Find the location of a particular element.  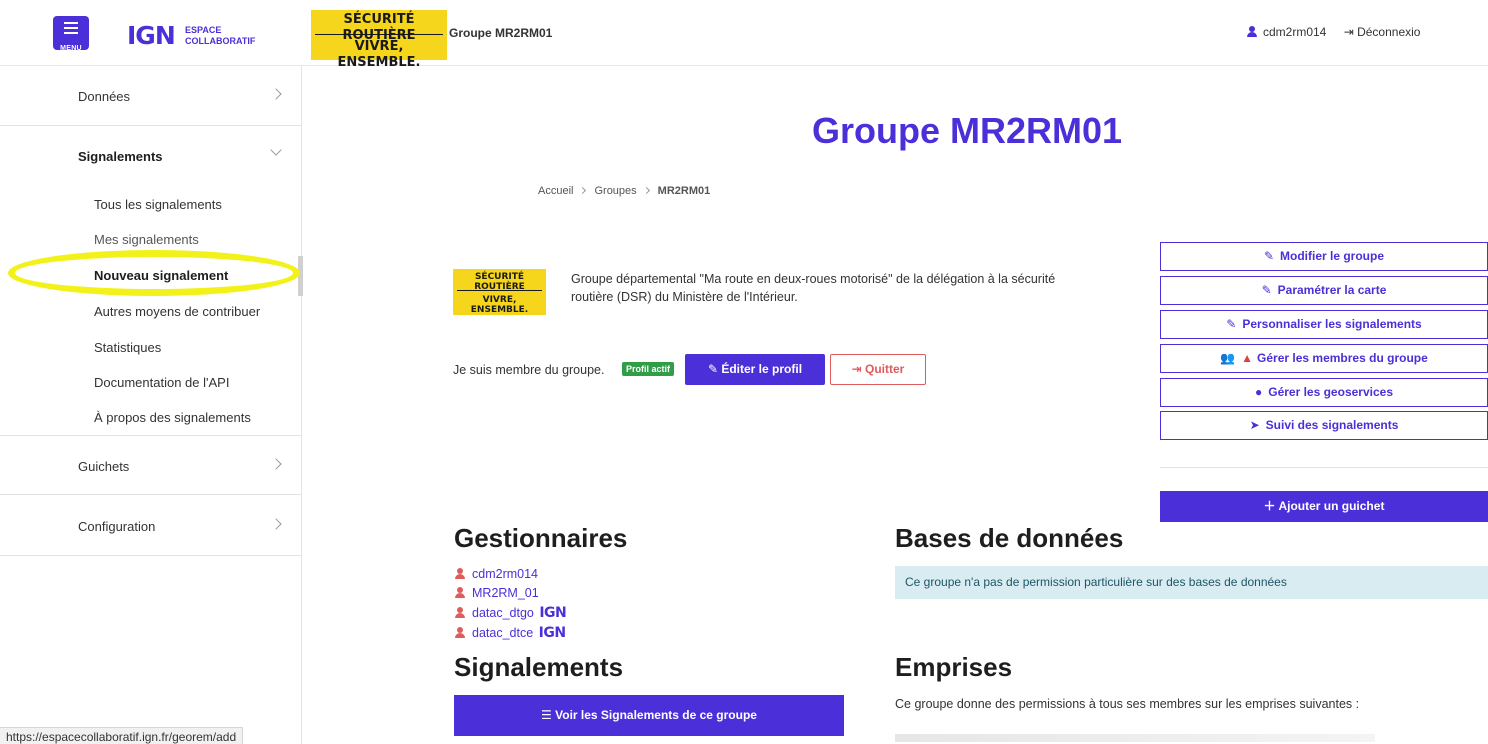

customize-reports-button: ✎ Personnaliser les signalements is located at coordinates (1324, 324).